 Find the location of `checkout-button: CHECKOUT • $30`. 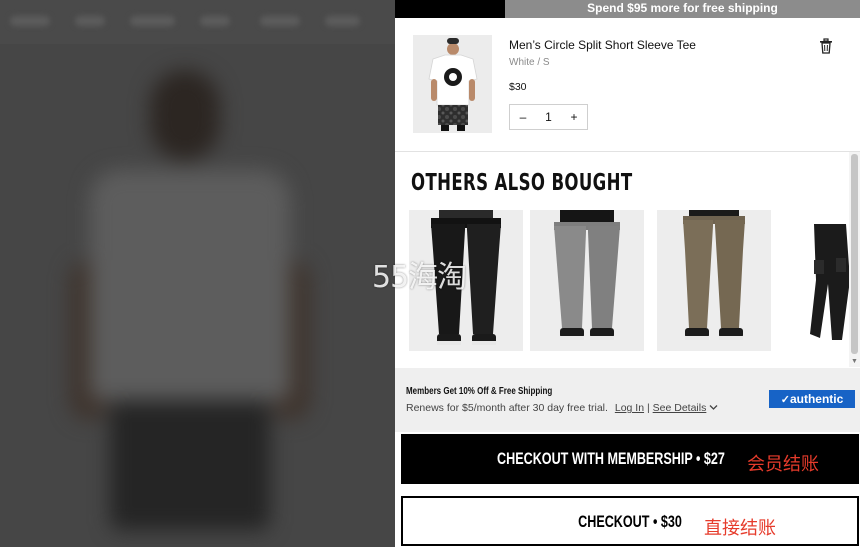

checkout-button: CHECKOUT • $30 is located at coordinates (630, 521).